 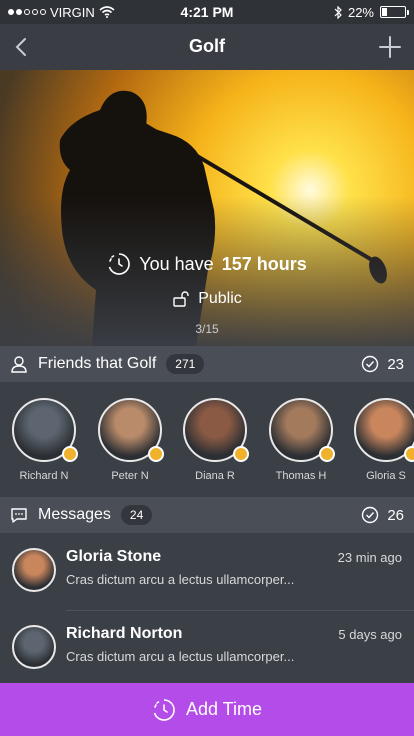 I want to click on add-time-label: Add Time, so click(x=224, y=709).